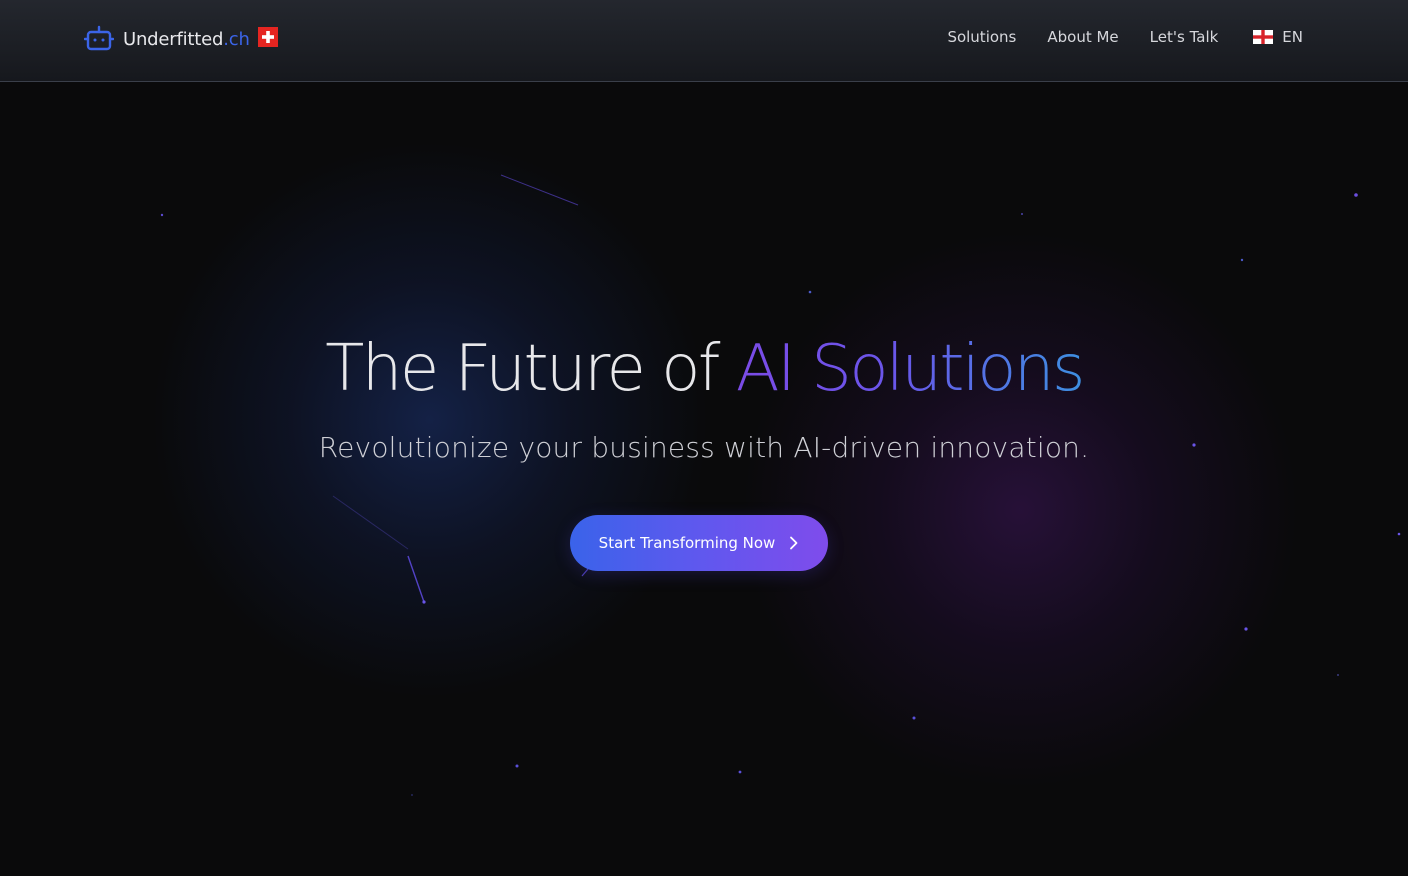 The image size is (1408, 876). I want to click on hero-title-prefix: The Future of, so click(522, 369).